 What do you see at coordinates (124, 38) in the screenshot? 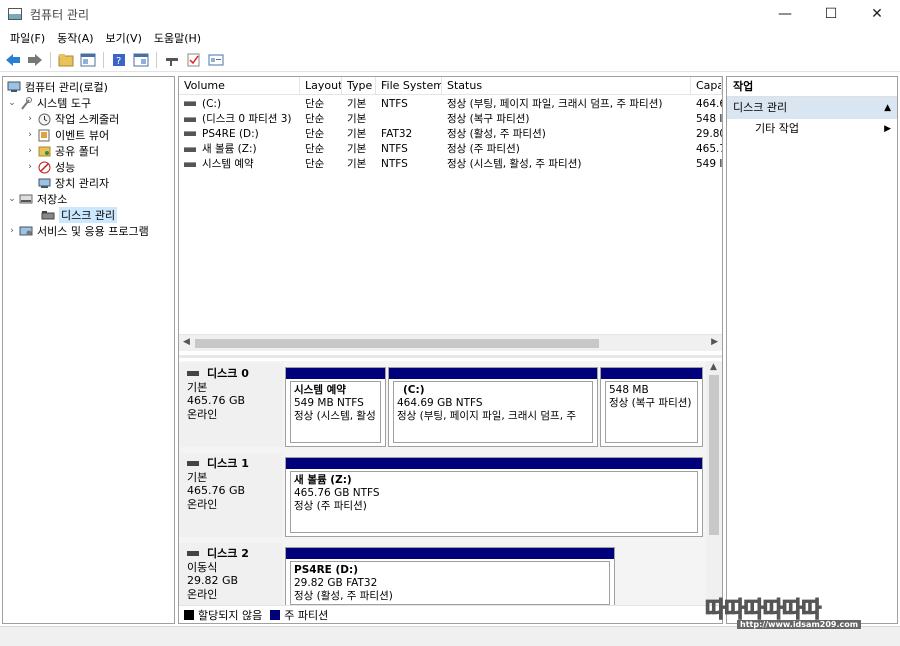
I see `menu-view: 보기(V)` at bounding box center [124, 38].